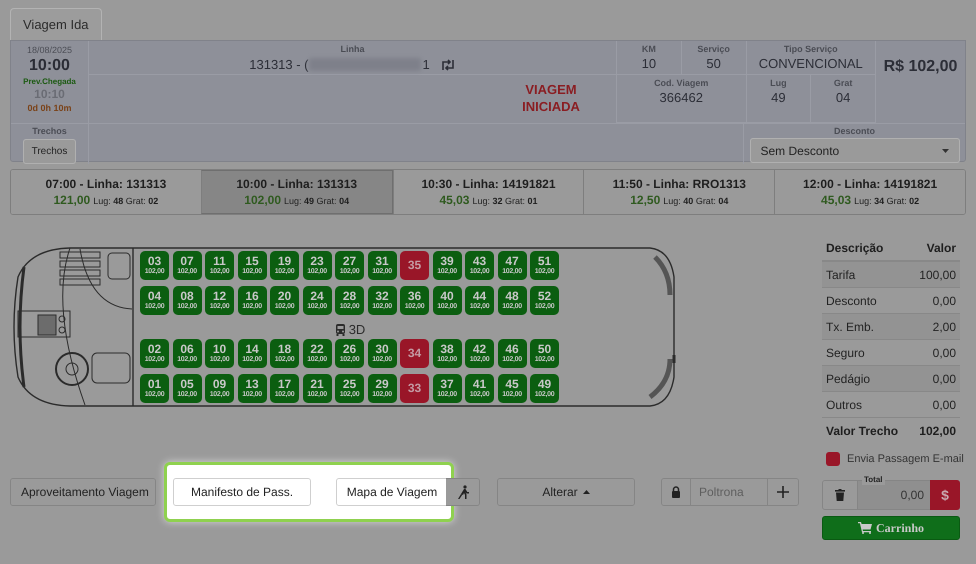  Describe the element at coordinates (352, 49) in the screenshot. I see `field-label: Linha` at that location.